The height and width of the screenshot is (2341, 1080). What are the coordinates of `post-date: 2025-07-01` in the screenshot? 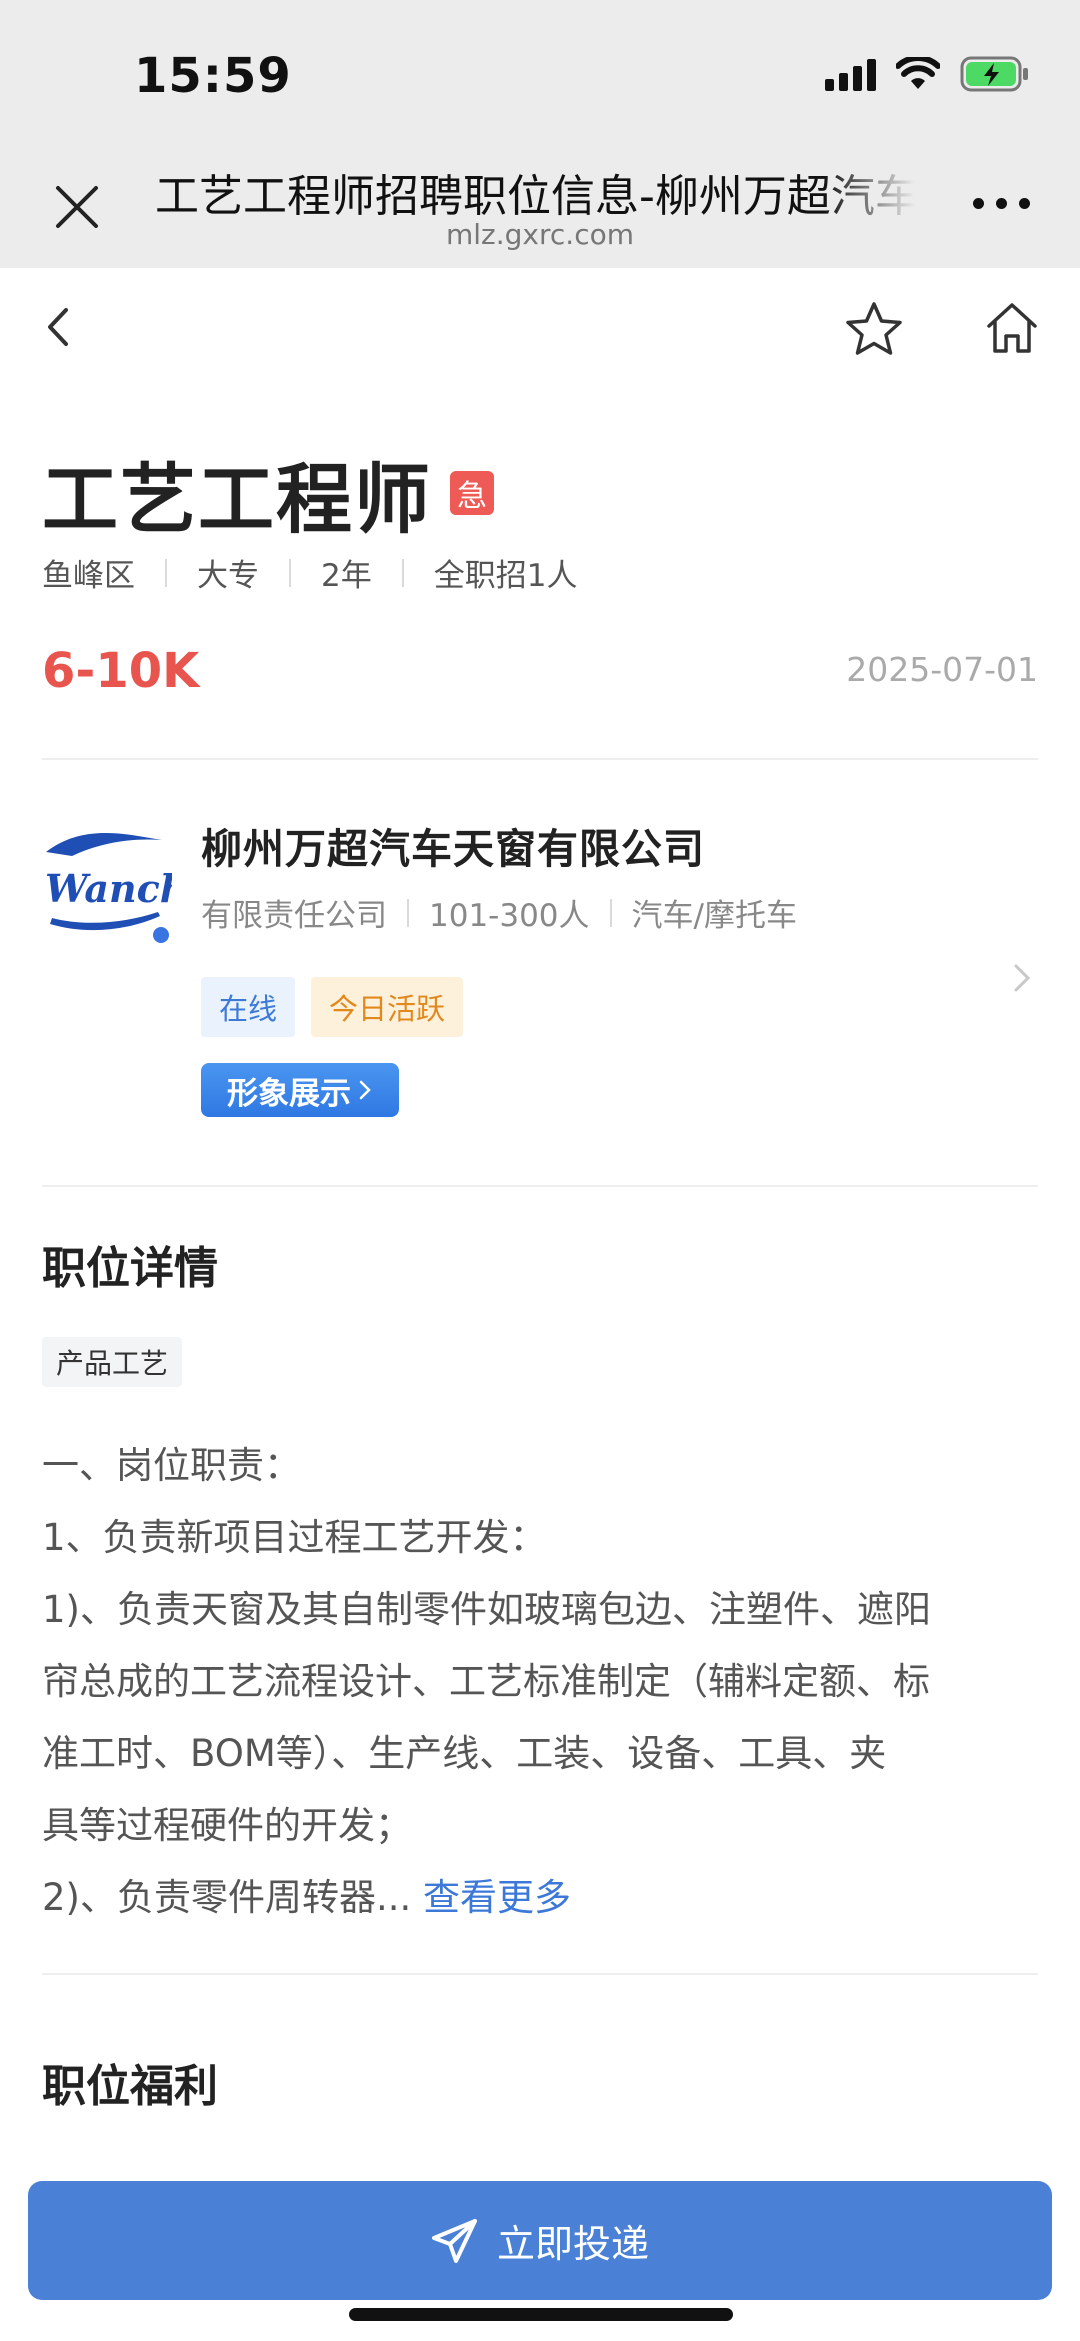 It's located at (942, 669).